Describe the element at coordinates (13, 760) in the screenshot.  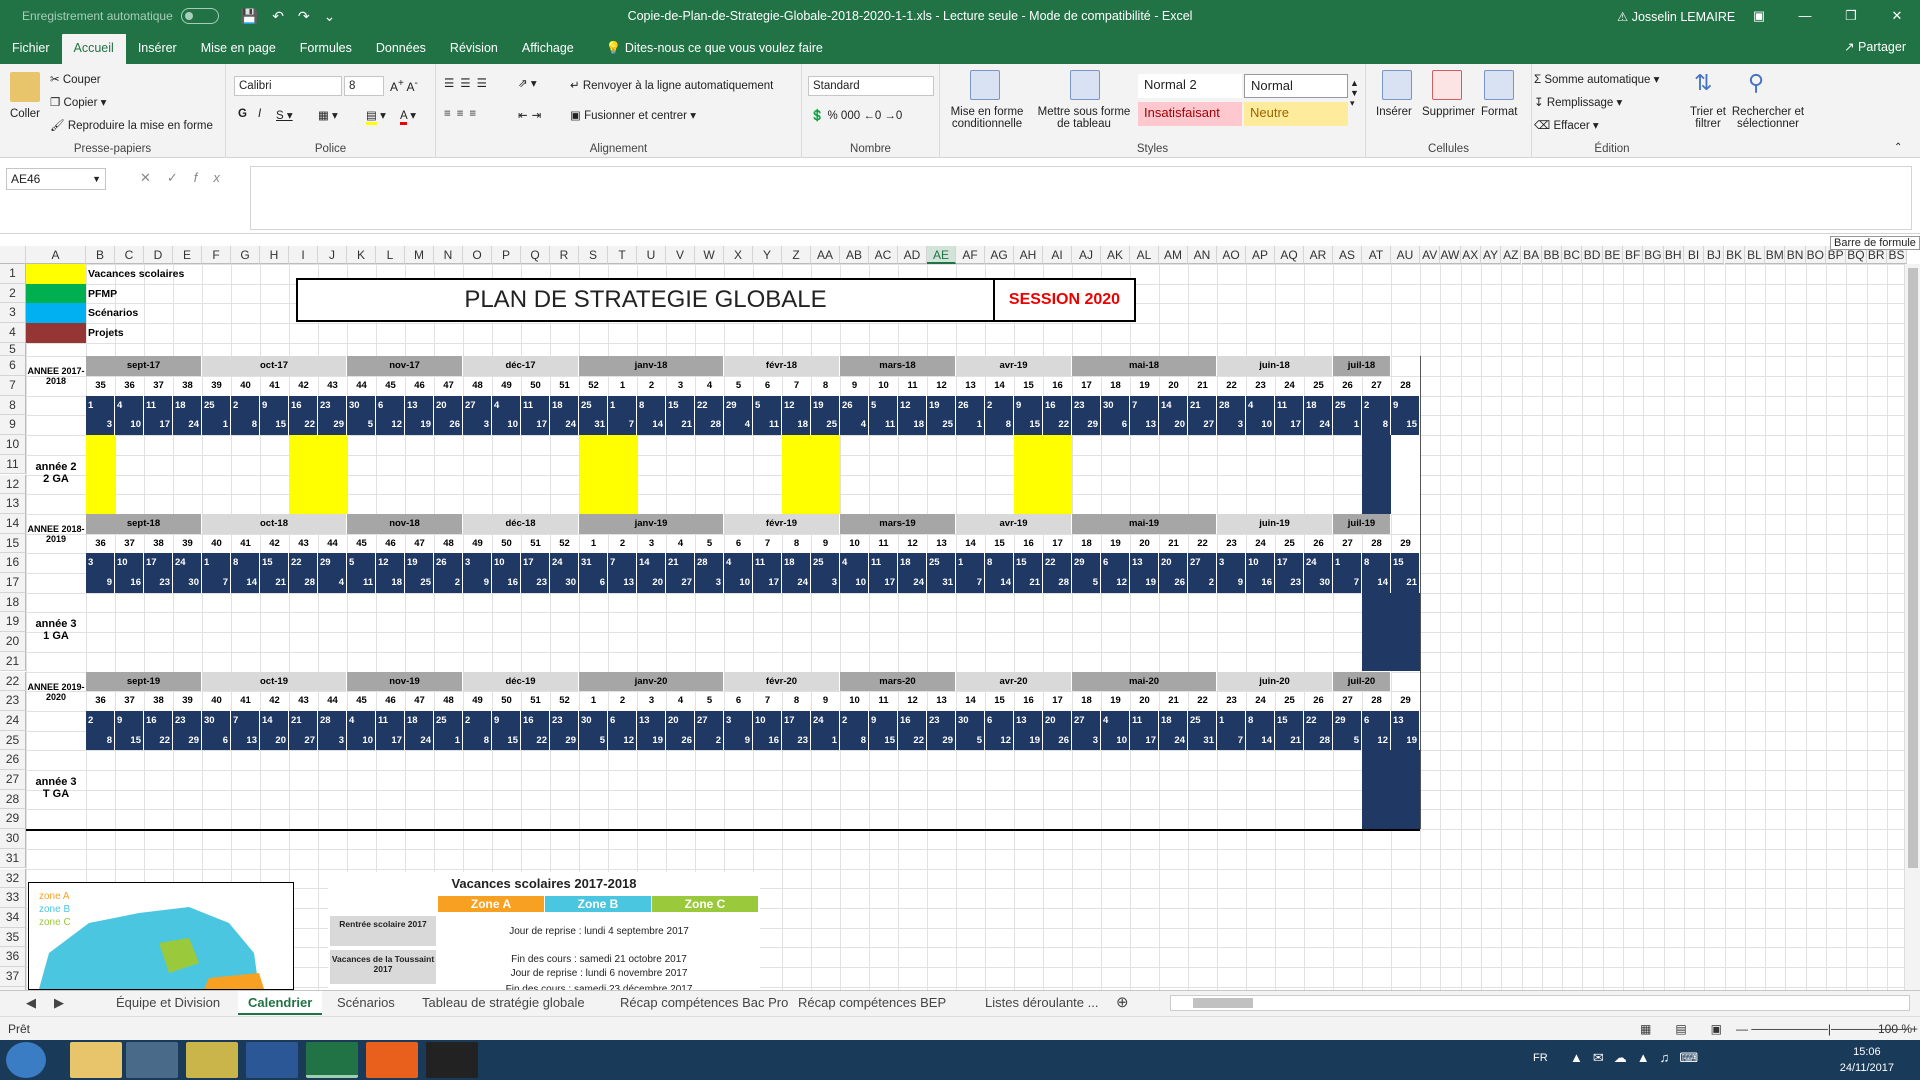
I see `row-header: 26` at that location.